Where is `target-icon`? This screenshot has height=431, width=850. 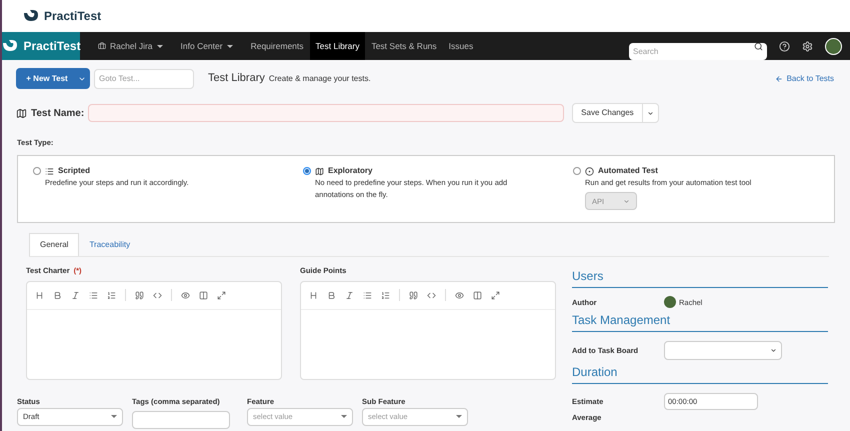
target-icon is located at coordinates (589, 171).